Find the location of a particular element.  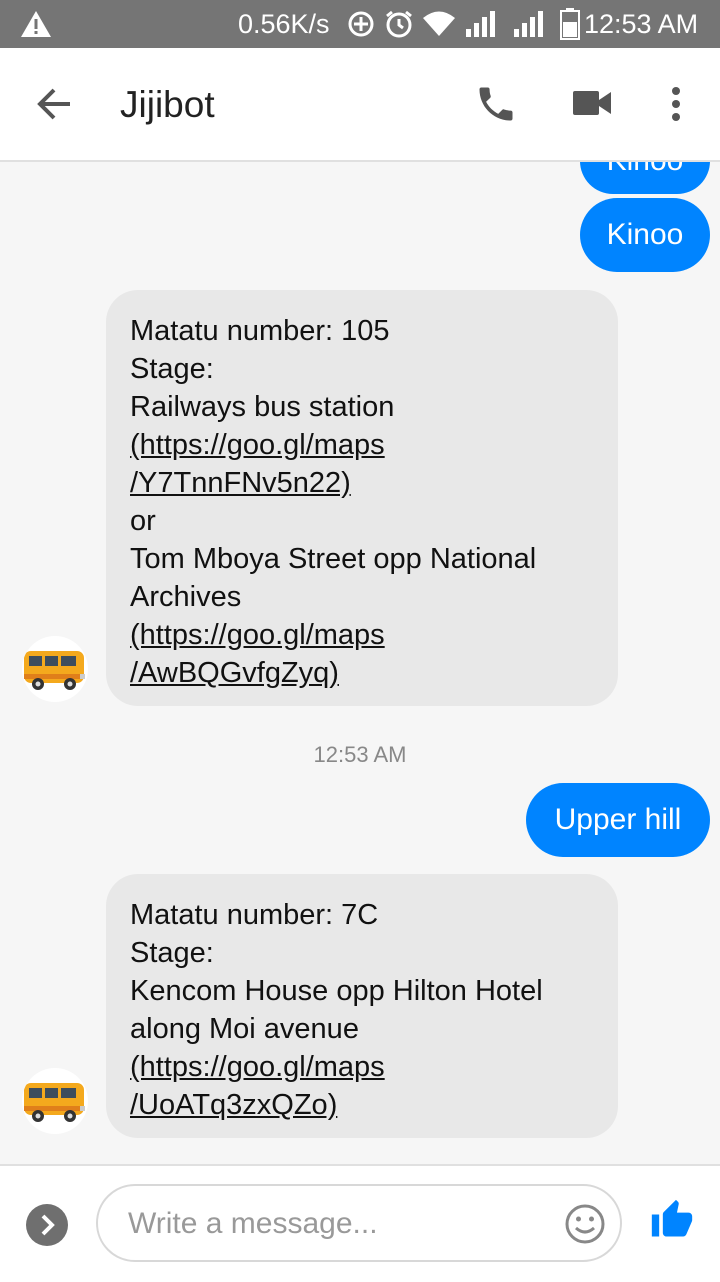

data-saver-icon is located at coordinates (361, 24).